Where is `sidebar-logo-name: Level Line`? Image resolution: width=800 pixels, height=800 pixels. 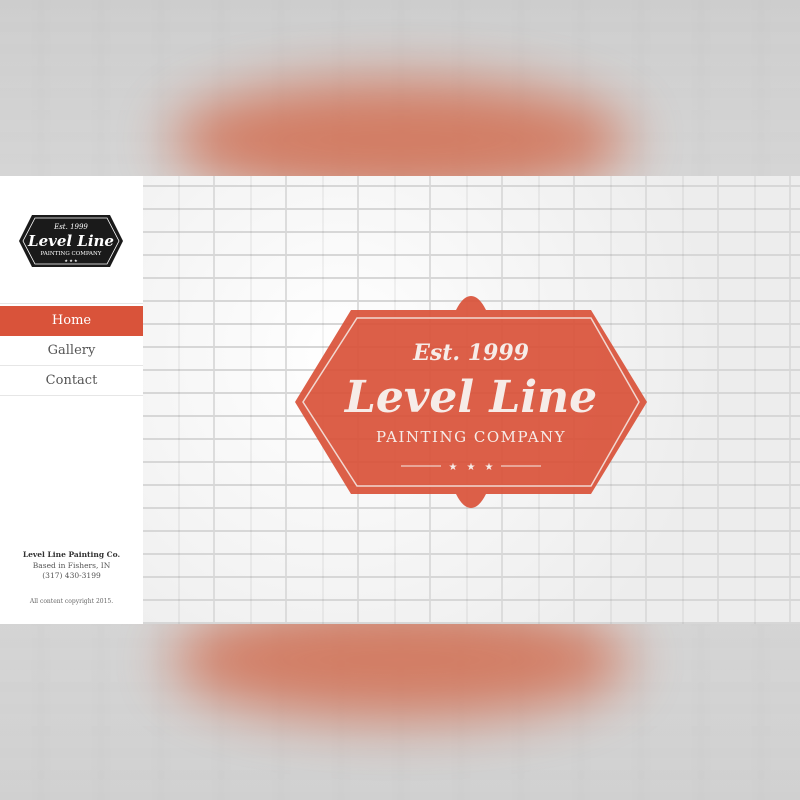
sidebar-logo-name: Level Line is located at coordinates (70, 241).